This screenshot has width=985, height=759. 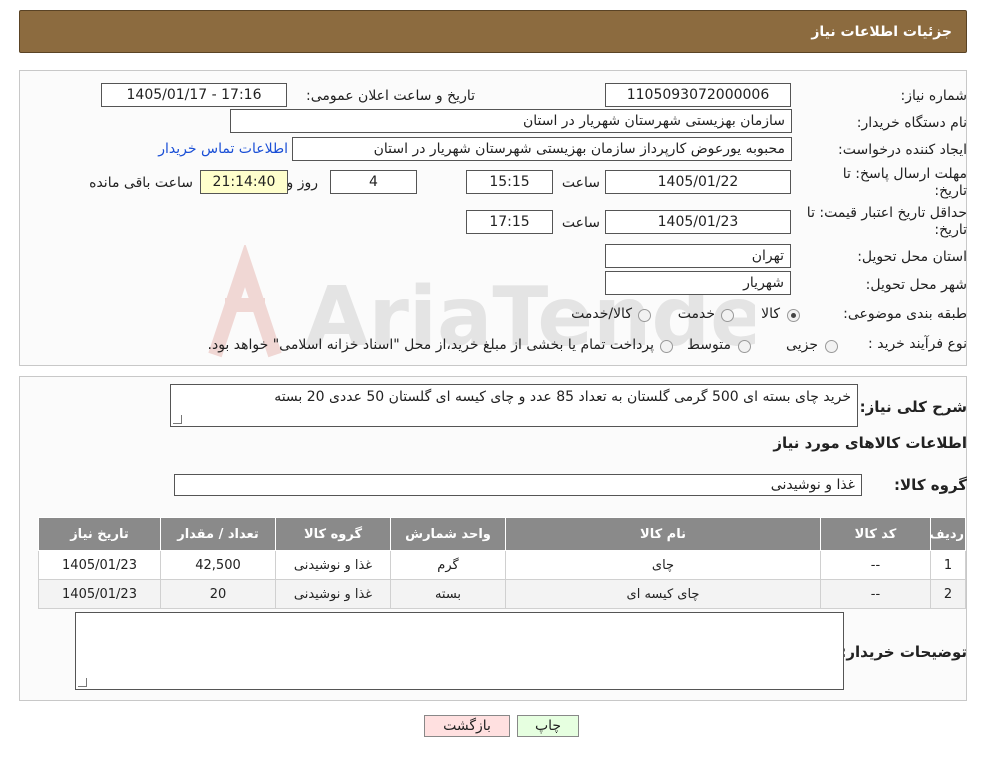 What do you see at coordinates (930, 485) in the screenshot?
I see `goods-group-label: گروه کالا:` at bounding box center [930, 485].